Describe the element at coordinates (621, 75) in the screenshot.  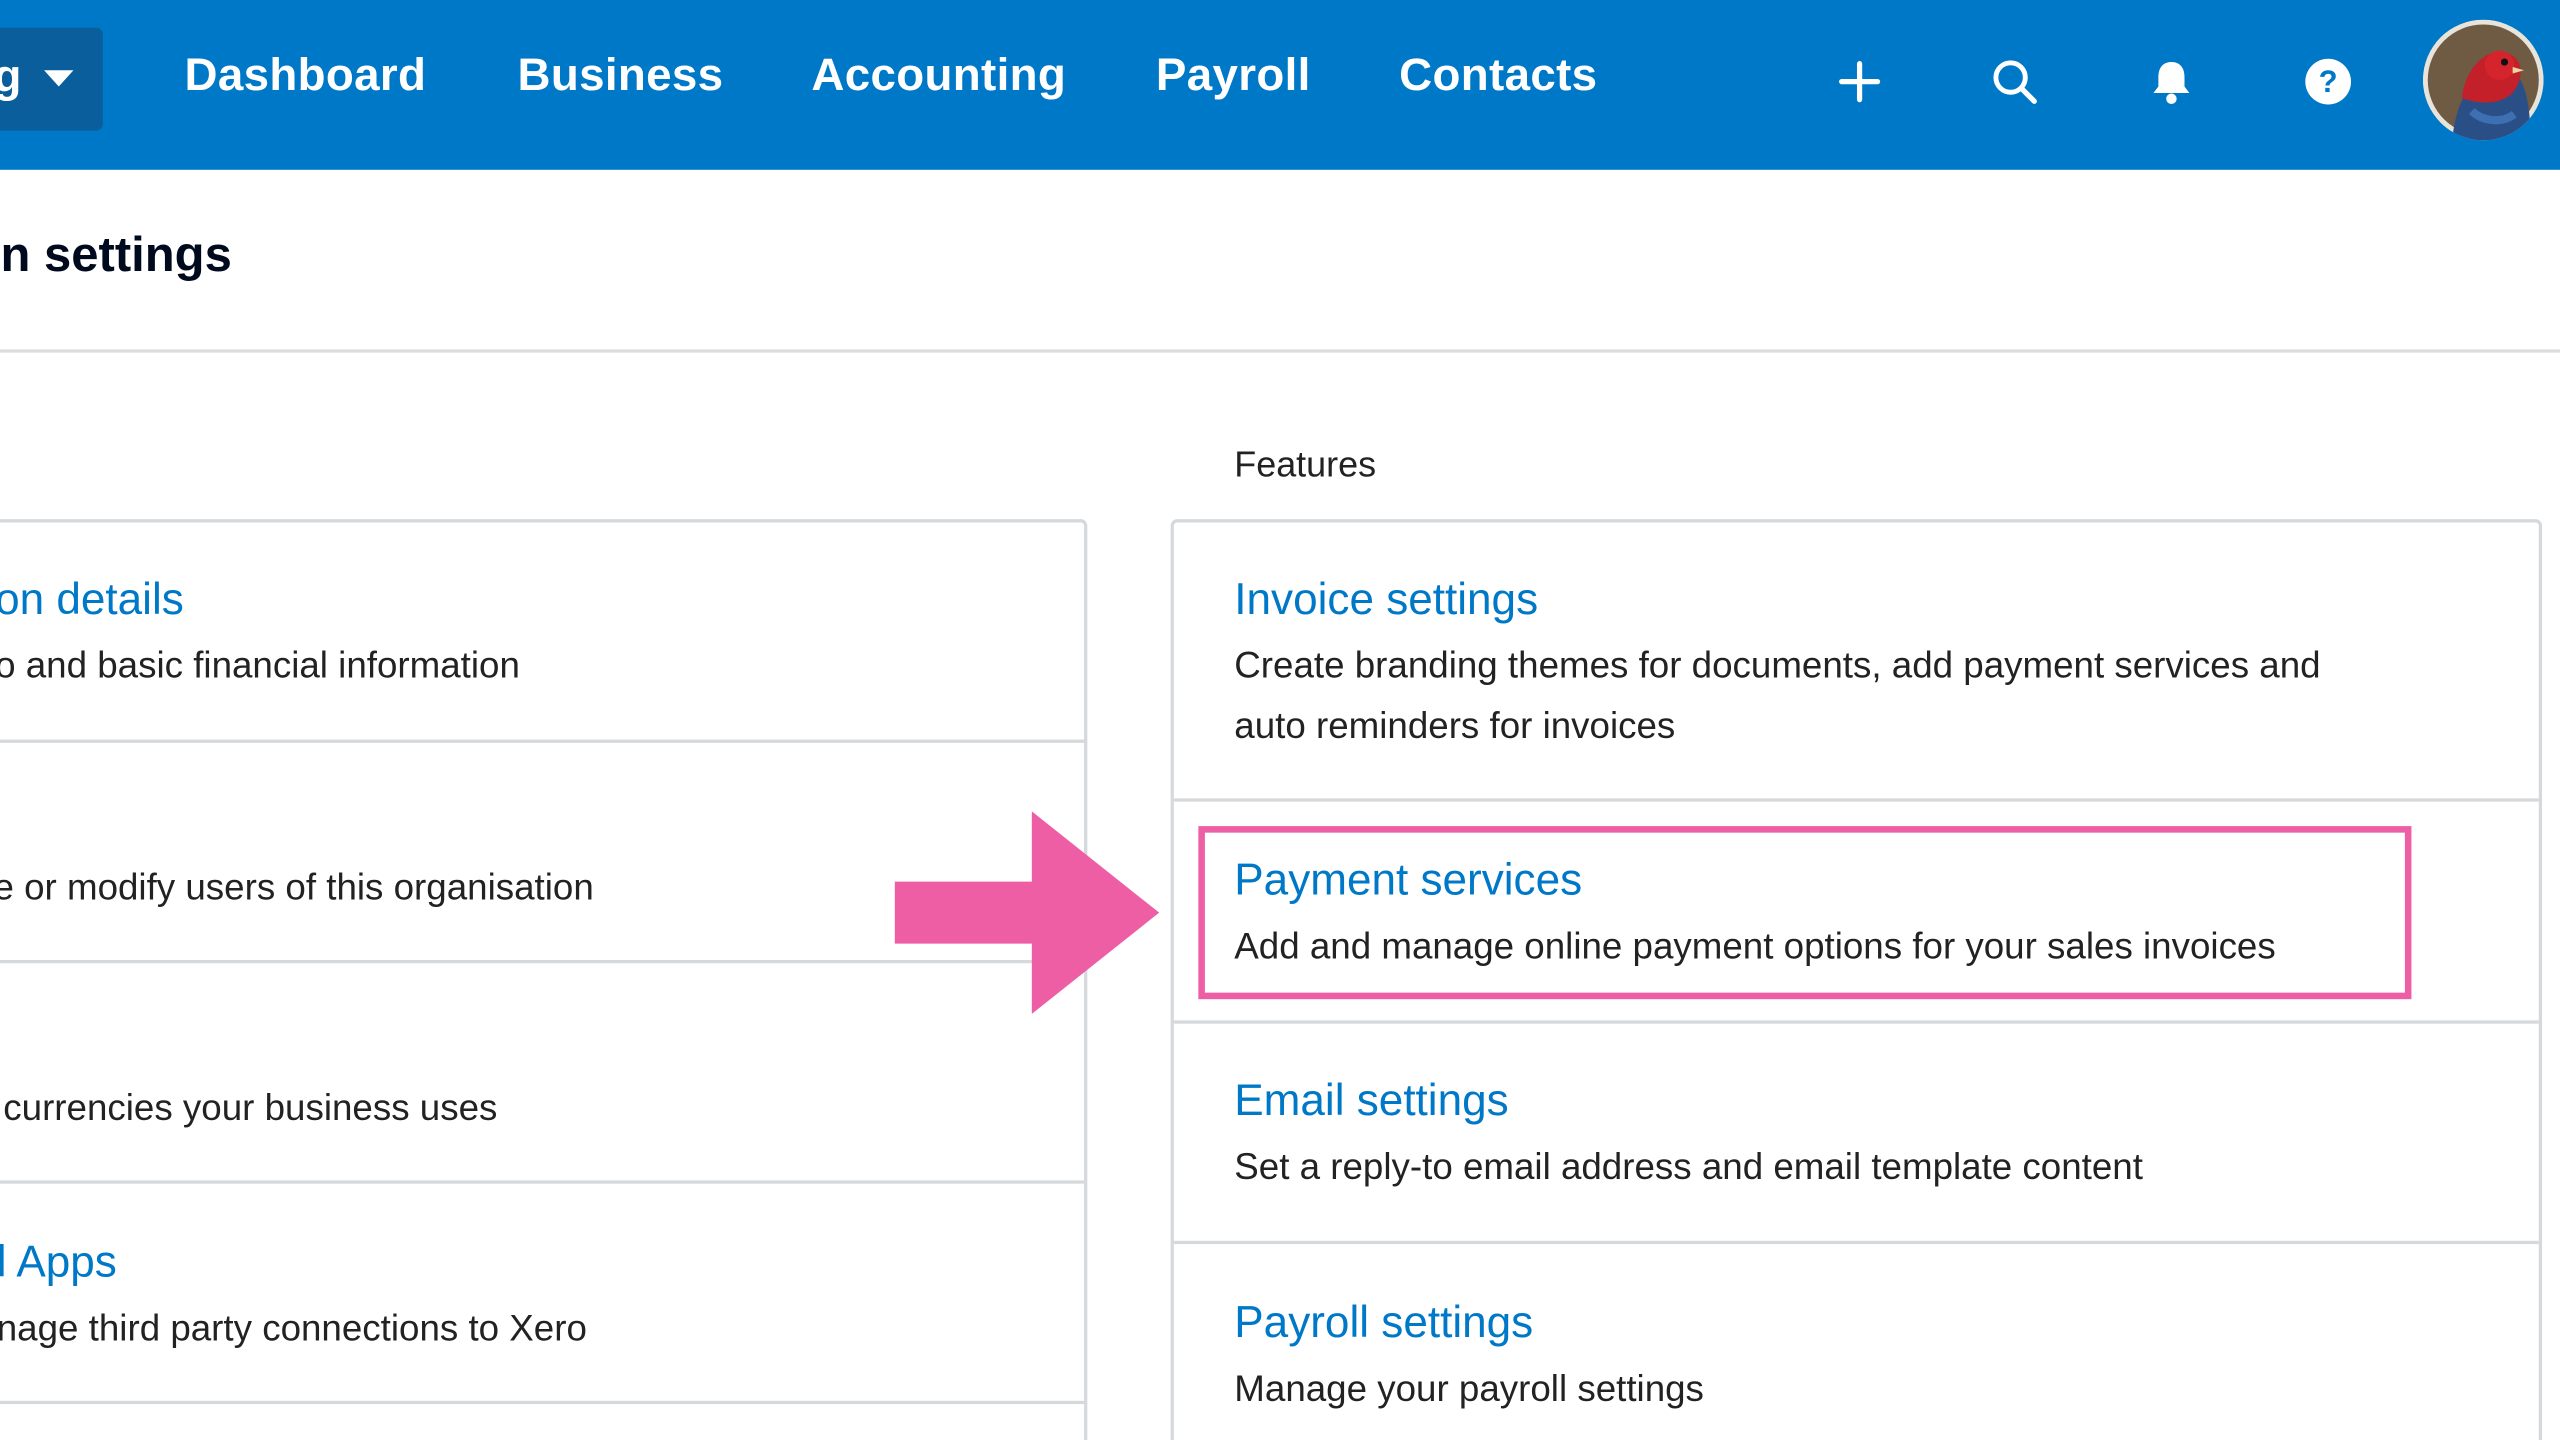
I see `nav-business: Business` at that location.